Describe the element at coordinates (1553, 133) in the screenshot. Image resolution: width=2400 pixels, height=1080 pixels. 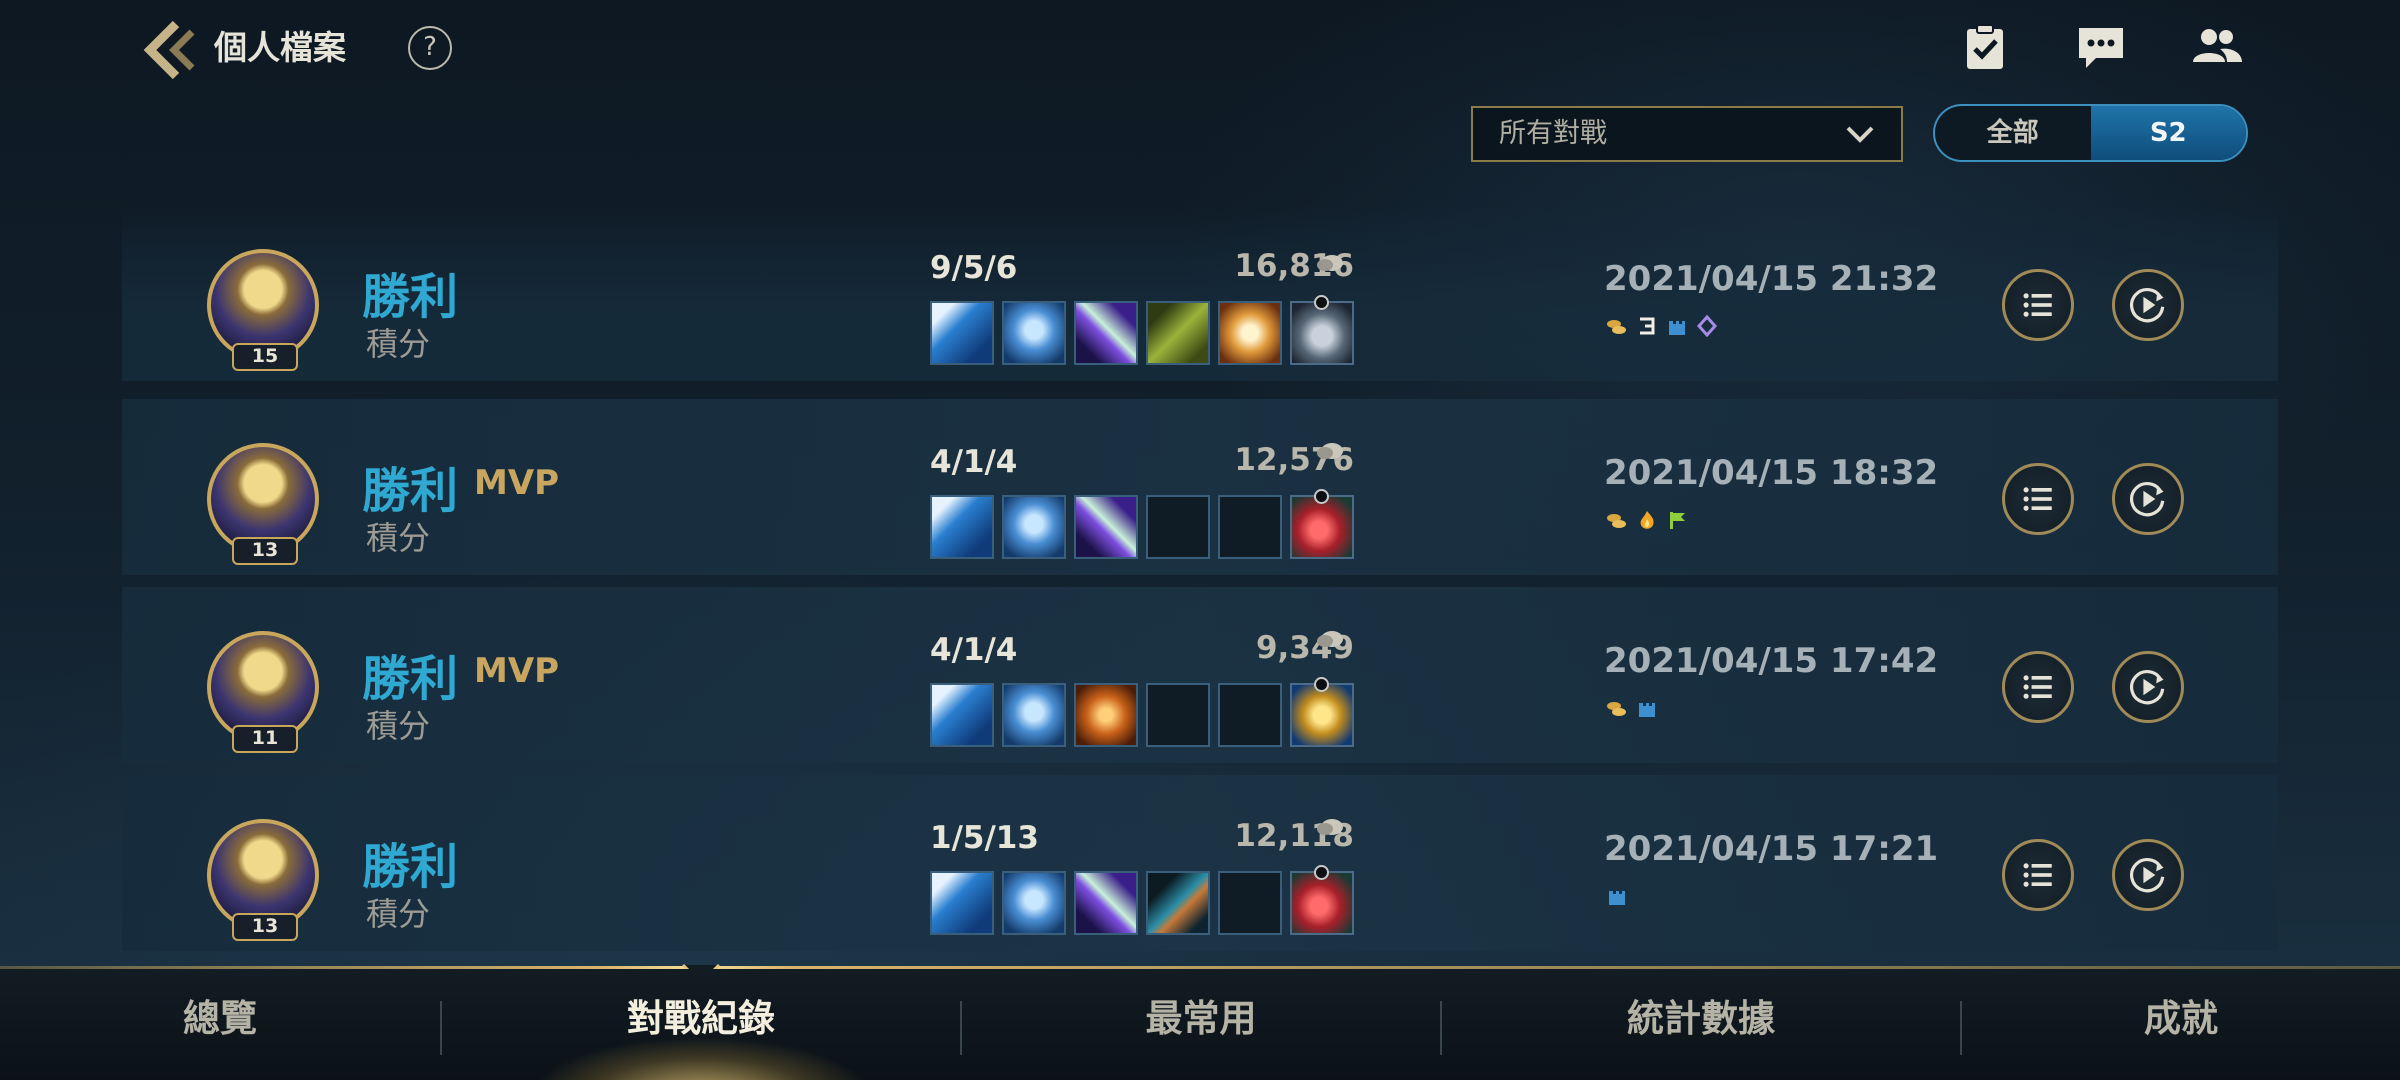
I see `match-type-selected: 所有對戰` at that location.